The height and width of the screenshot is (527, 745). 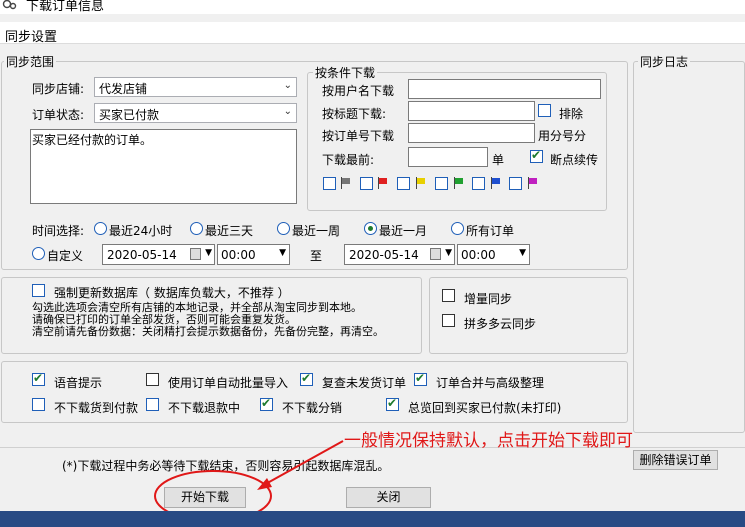 What do you see at coordinates (100, 228) in the screenshot?
I see `radio-last-24h` at bounding box center [100, 228].